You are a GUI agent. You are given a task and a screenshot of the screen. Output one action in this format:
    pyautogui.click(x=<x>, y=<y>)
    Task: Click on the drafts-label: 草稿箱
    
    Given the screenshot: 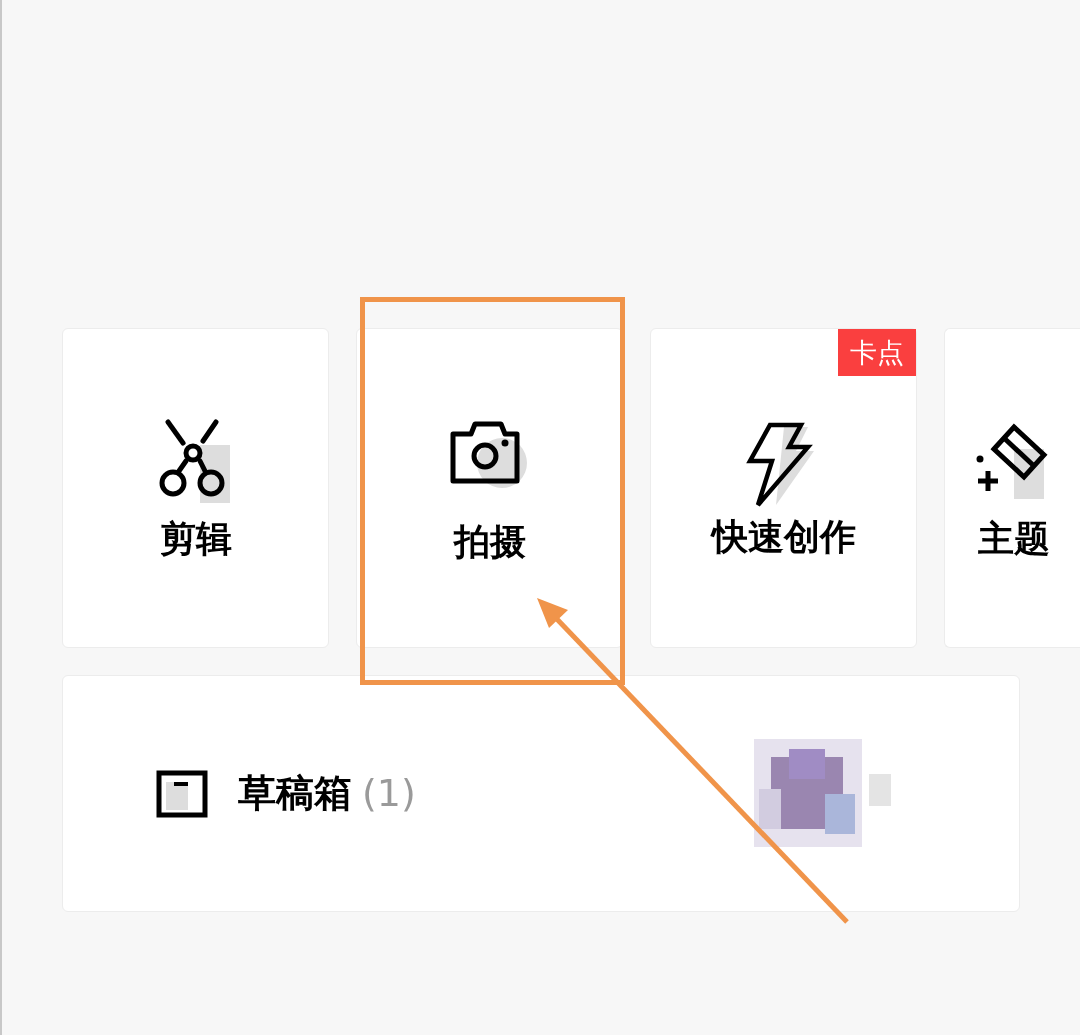 What is the action you would take?
    pyautogui.click(x=295, y=793)
    